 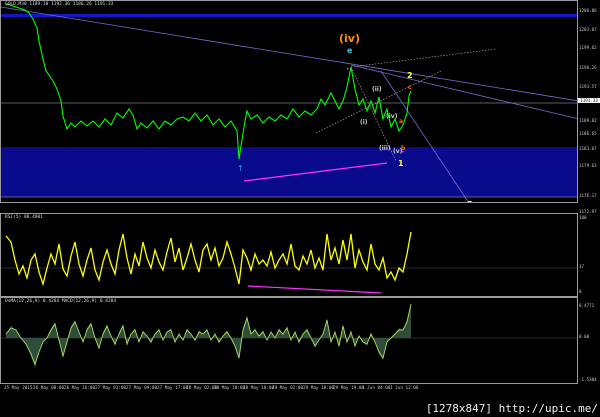 What do you see at coordinates (582, 266) in the screenshot?
I see `rsi-tick: 37` at bounding box center [582, 266].